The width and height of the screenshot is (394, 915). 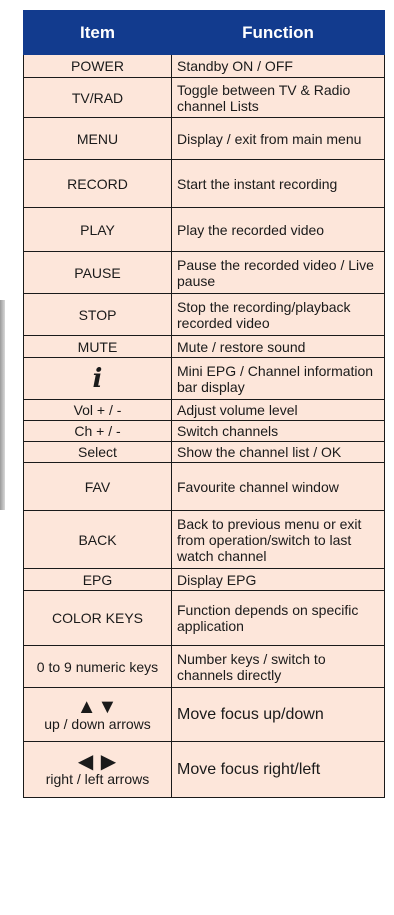 I want to click on up-down-arrows-icon: ▲▼, so click(x=97, y=706).